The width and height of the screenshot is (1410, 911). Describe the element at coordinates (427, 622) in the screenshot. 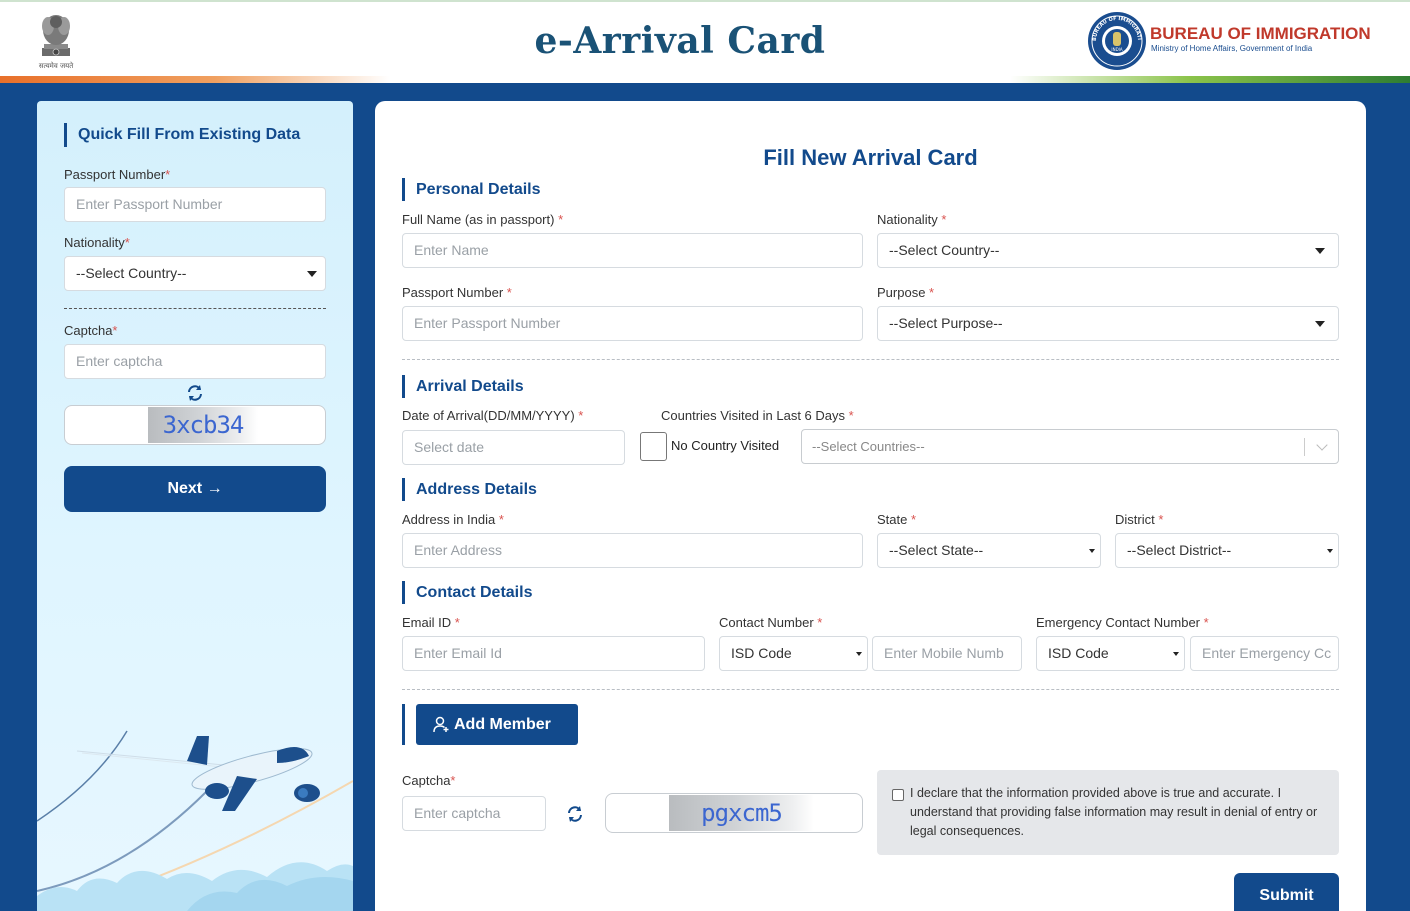

I see `email-label-text: Email ID` at that location.